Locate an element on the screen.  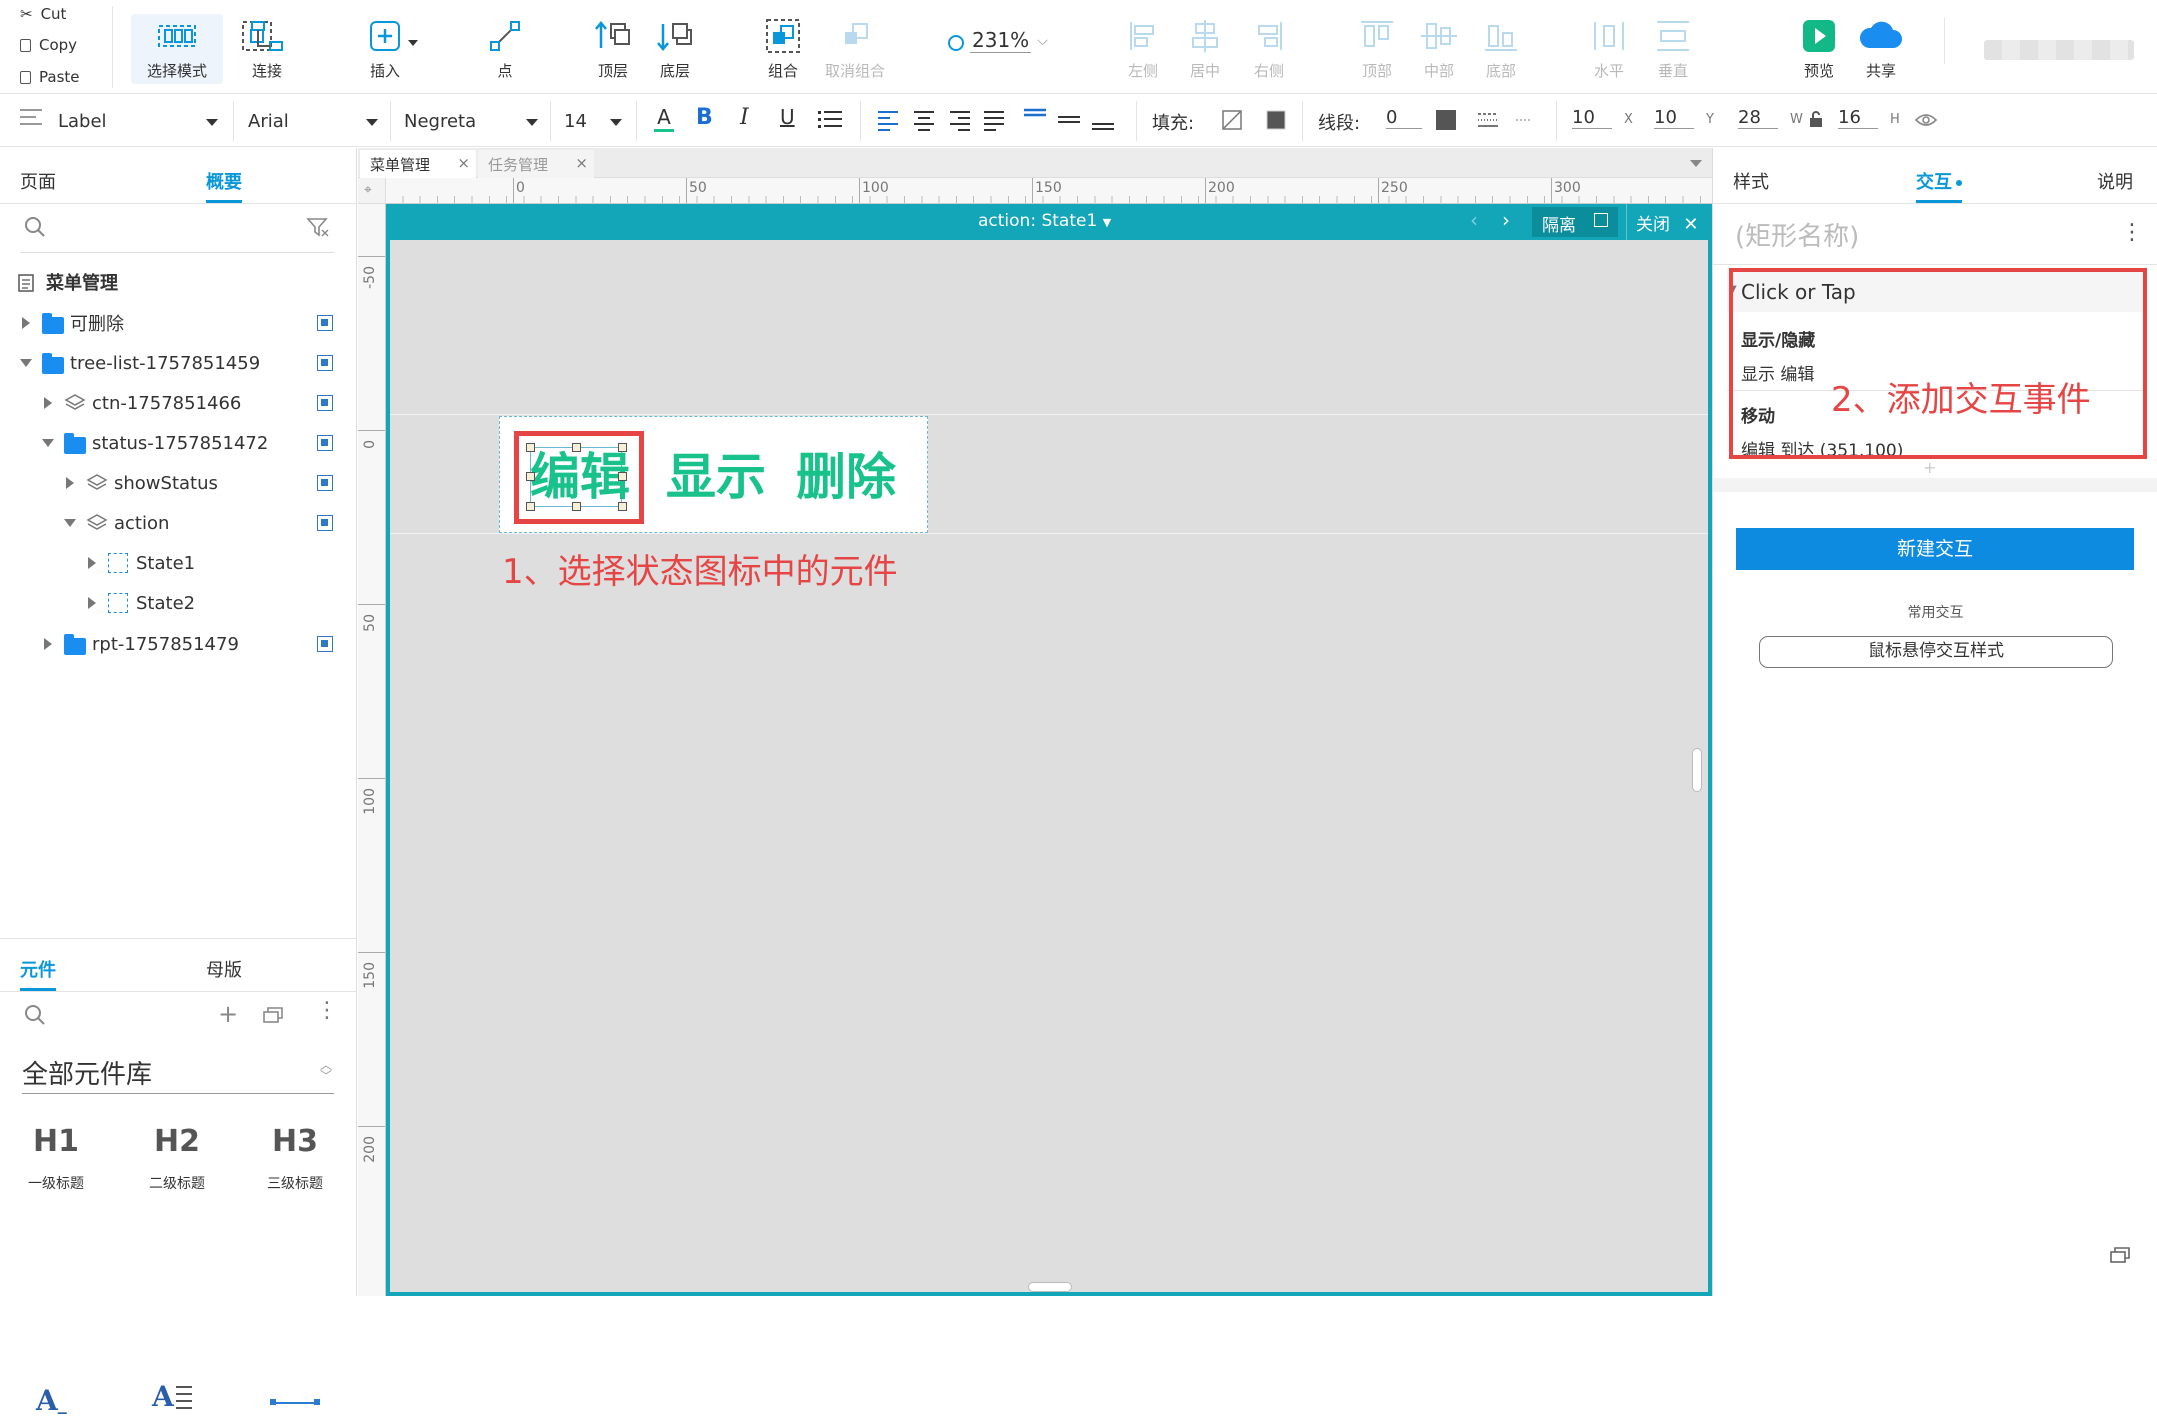
horizontal-line-widget-icon is located at coordinates (295, 1402).